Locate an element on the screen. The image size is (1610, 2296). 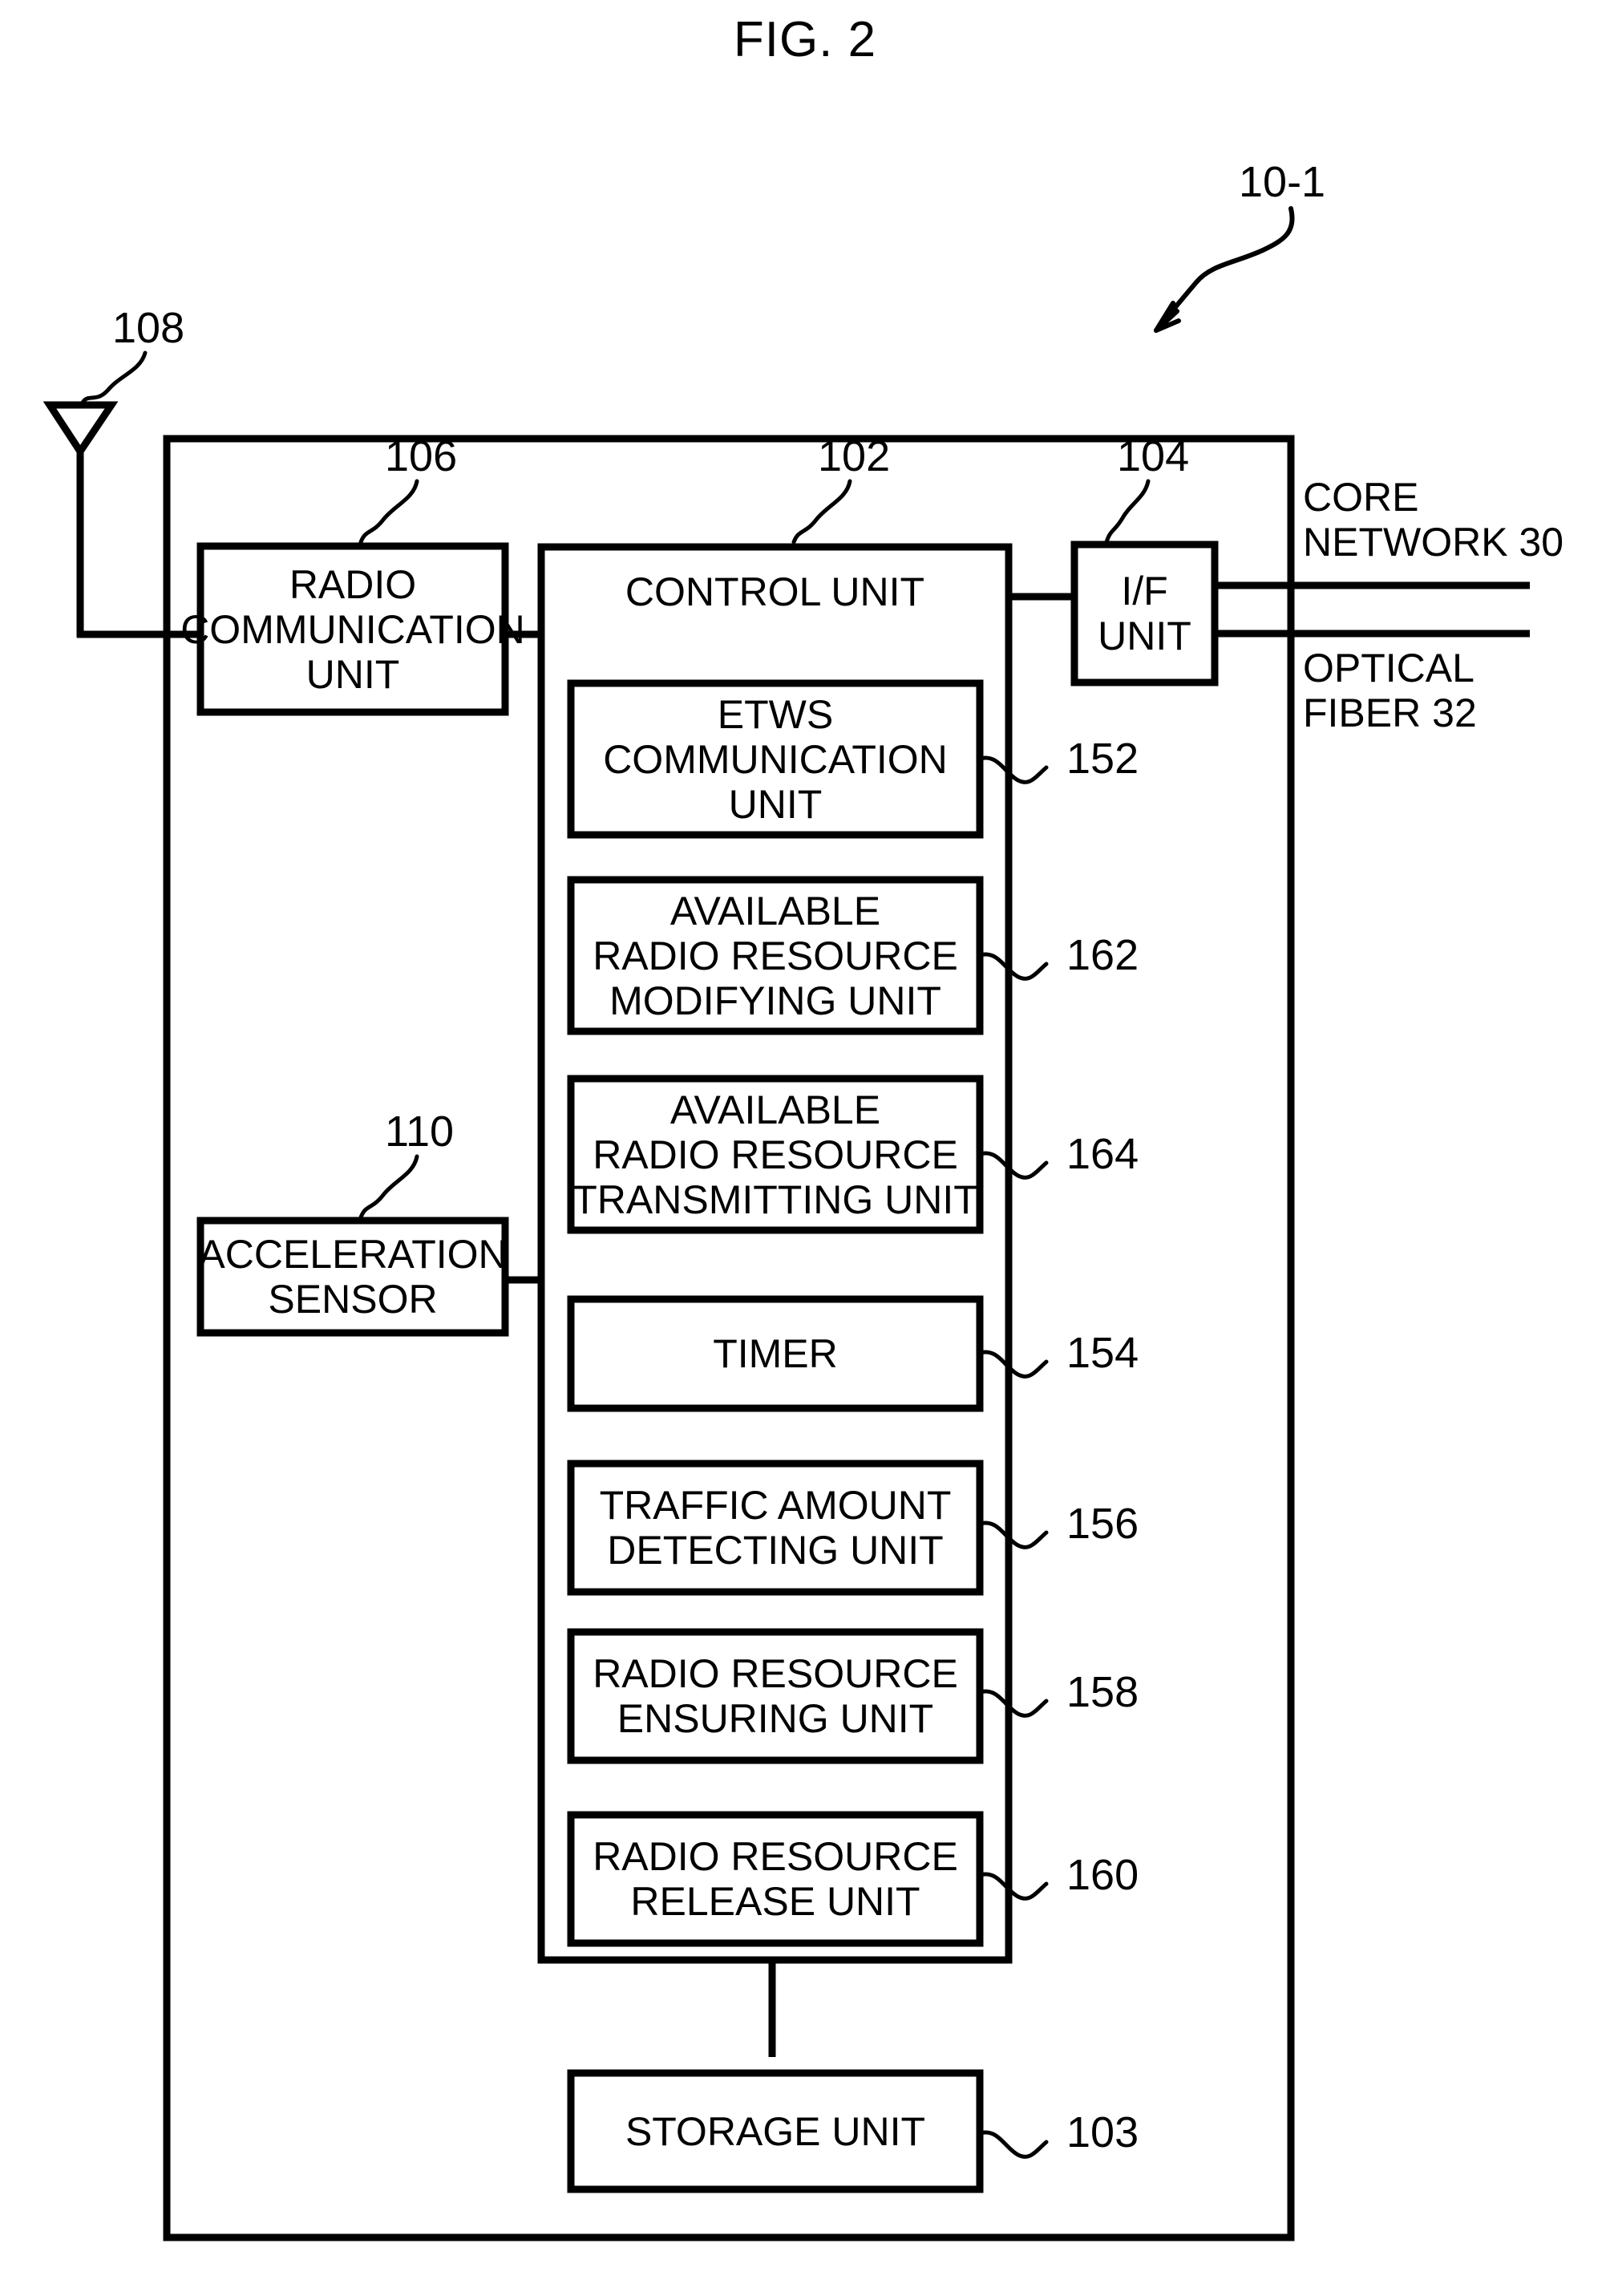
ref-160: 160 is located at coordinates (1102, 1875).